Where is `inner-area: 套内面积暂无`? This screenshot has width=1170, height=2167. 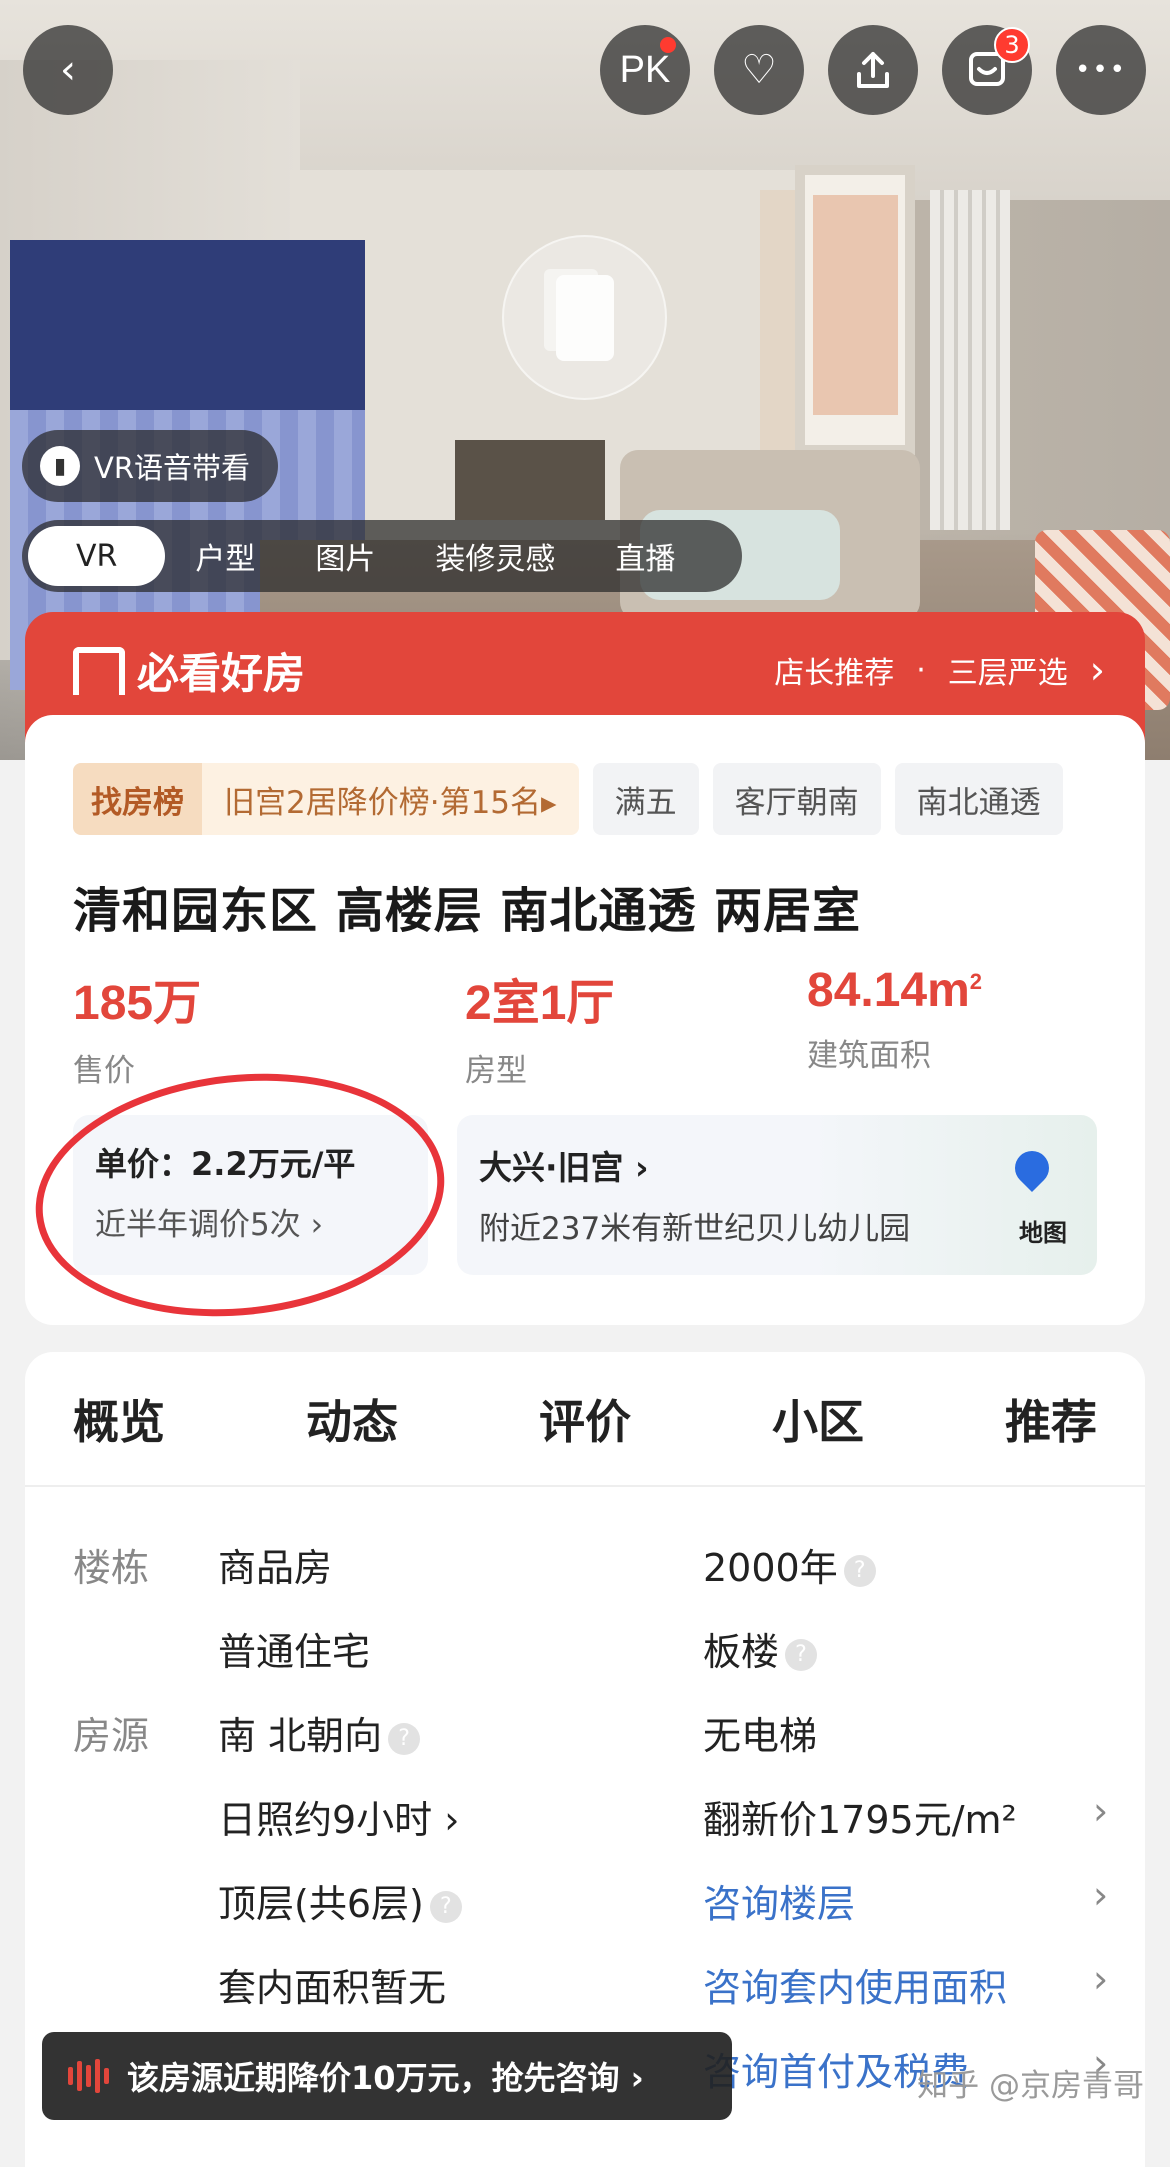
inner-area: 套内面积暂无 is located at coordinates (332, 1988).